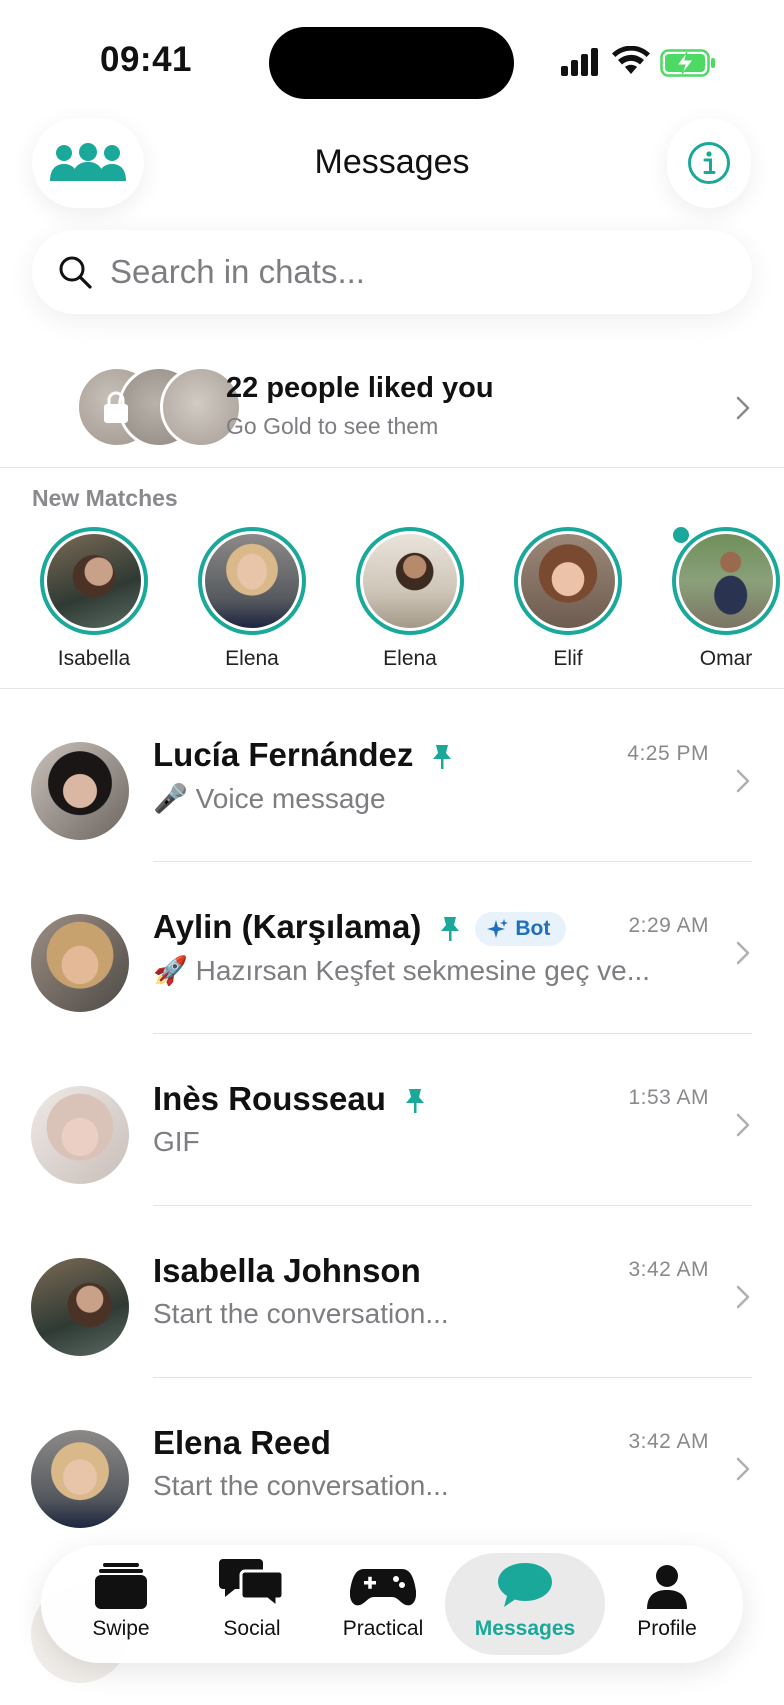 The width and height of the screenshot is (784, 1705). I want to click on tab-label: Swipe, so click(121, 1628).